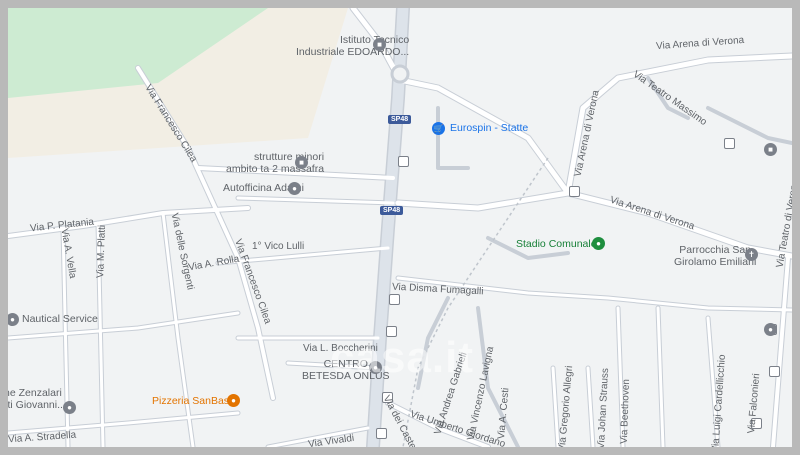  What do you see at coordinates (275, 169) in the screenshot?
I see `poi-strutture-line2: ambito ta 2 massafra` at bounding box center [275, 169].